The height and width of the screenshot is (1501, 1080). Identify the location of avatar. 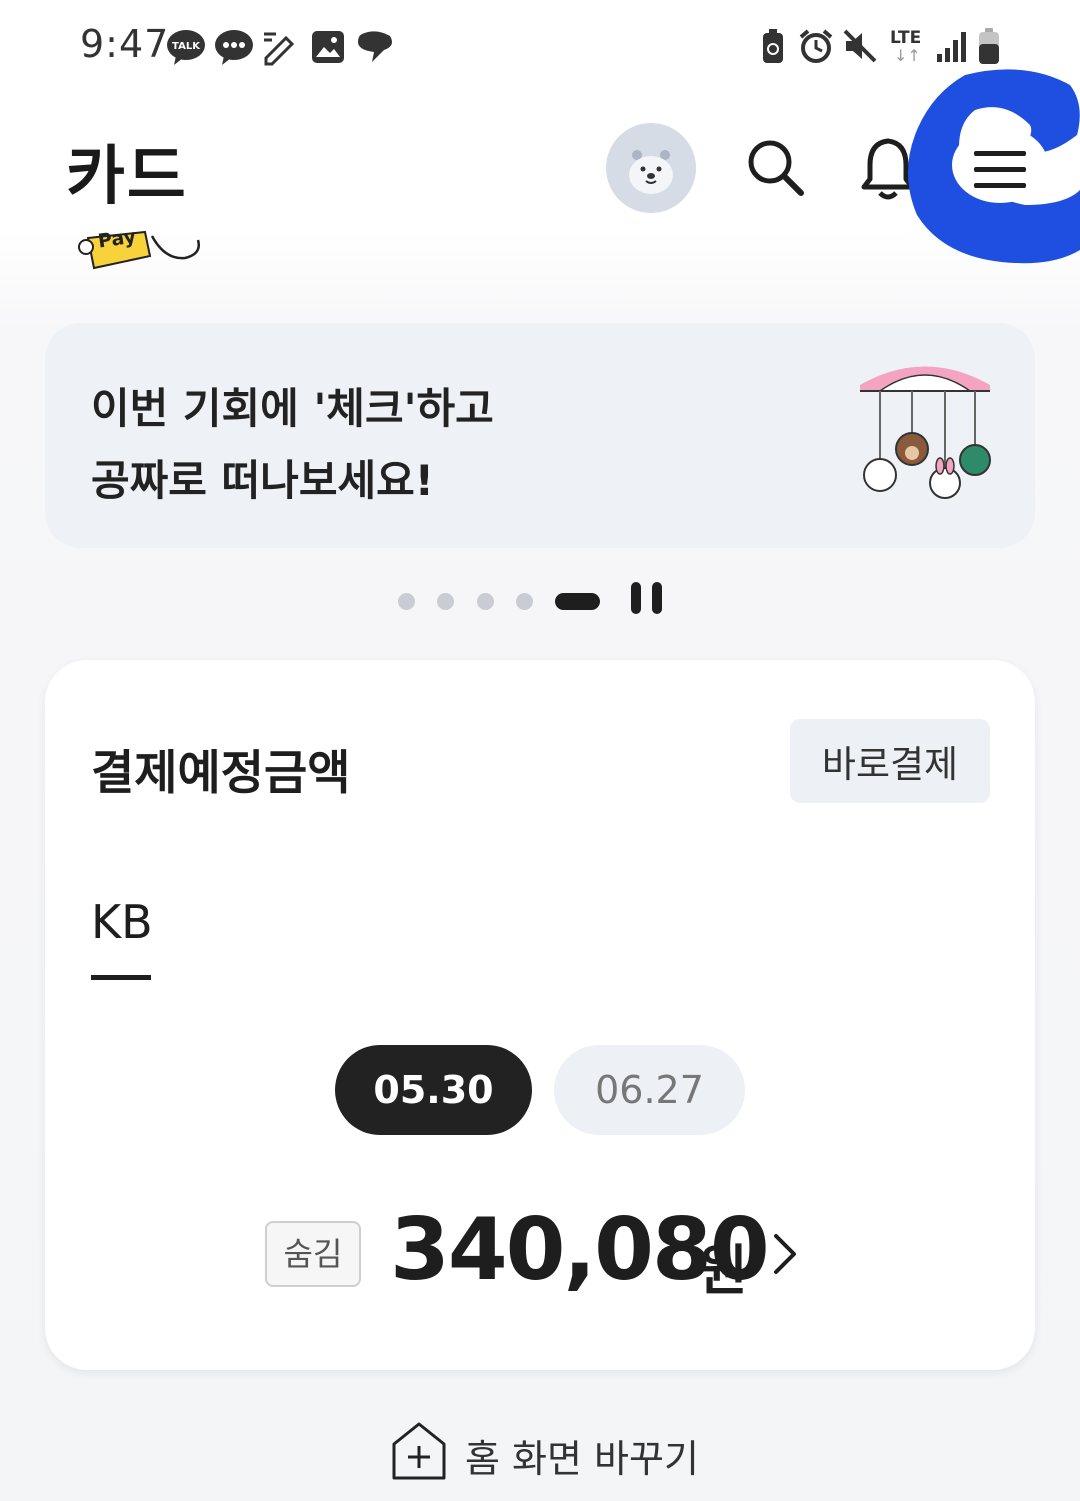
(651, 168).